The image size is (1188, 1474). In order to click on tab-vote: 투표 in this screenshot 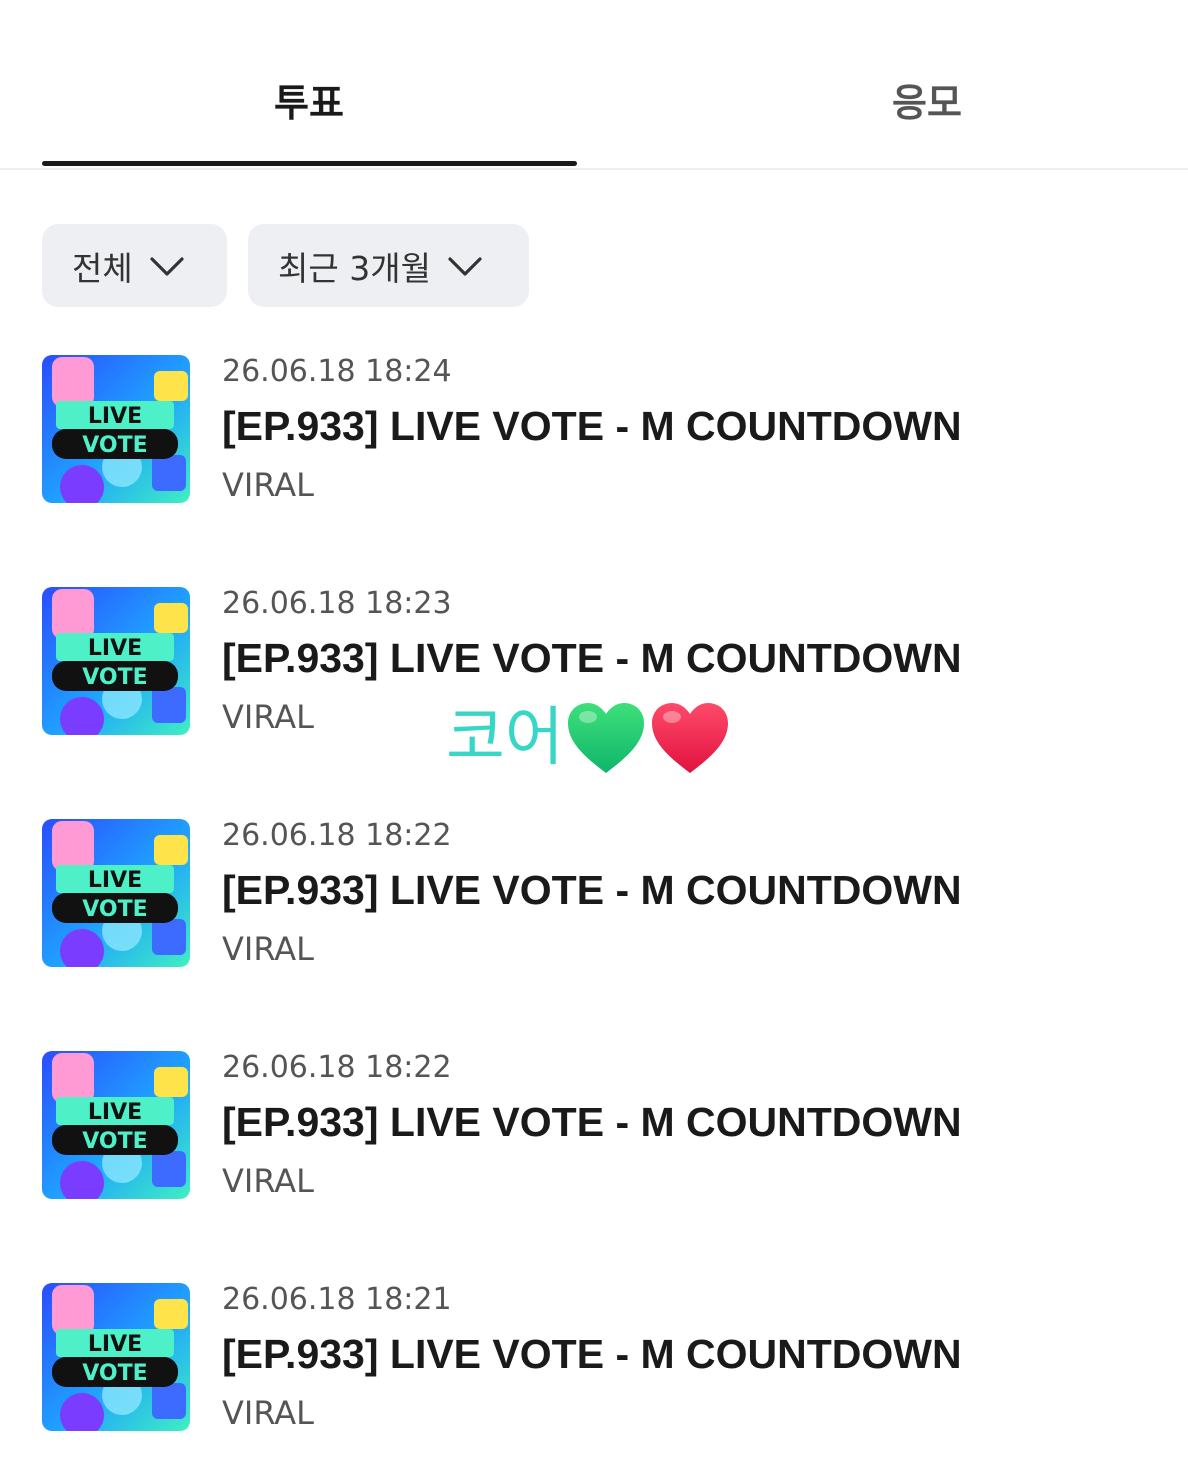, I will do `click(309, 103)`.